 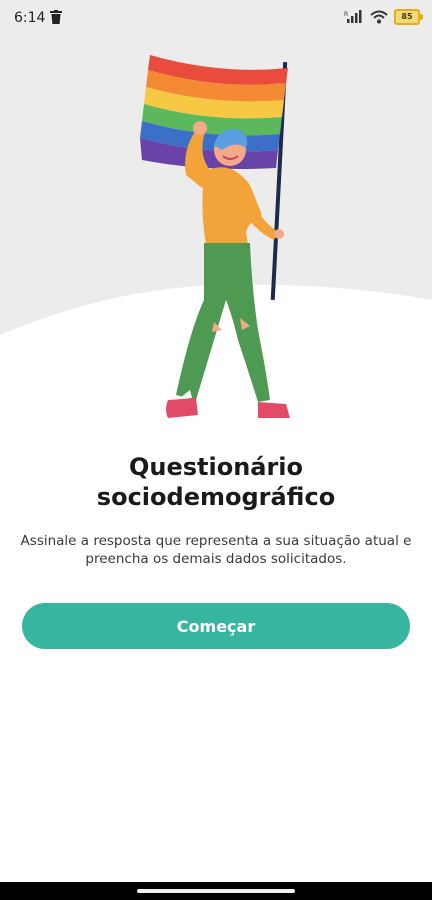 I want to click on rainbow-flag, so click(x=214, y=112).